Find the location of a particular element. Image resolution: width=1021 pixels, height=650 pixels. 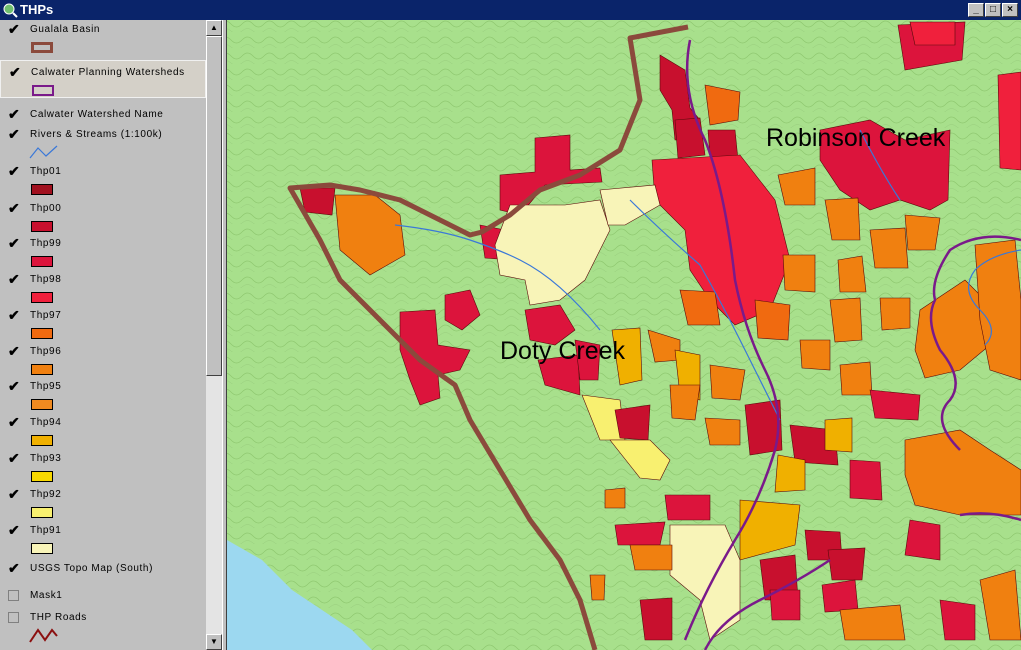

layer-name: Thp94 is located at coordinates (46, 422).